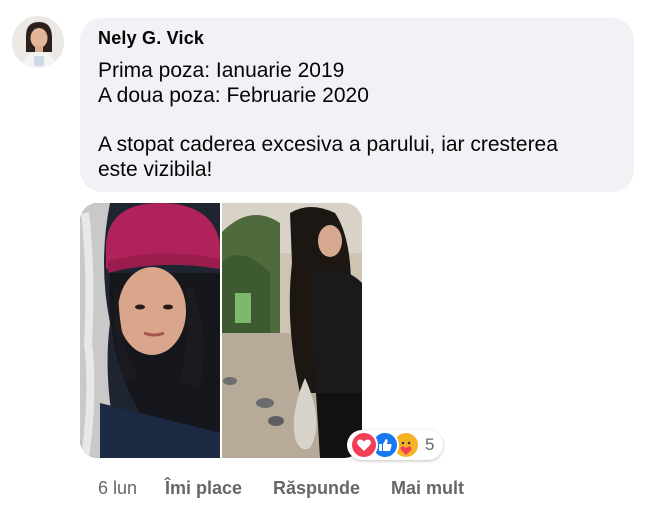  What do you see at coordinates (395, 445) in the screenshot?
I see `reaction-summary: 5` at bounding box center [395, 445].